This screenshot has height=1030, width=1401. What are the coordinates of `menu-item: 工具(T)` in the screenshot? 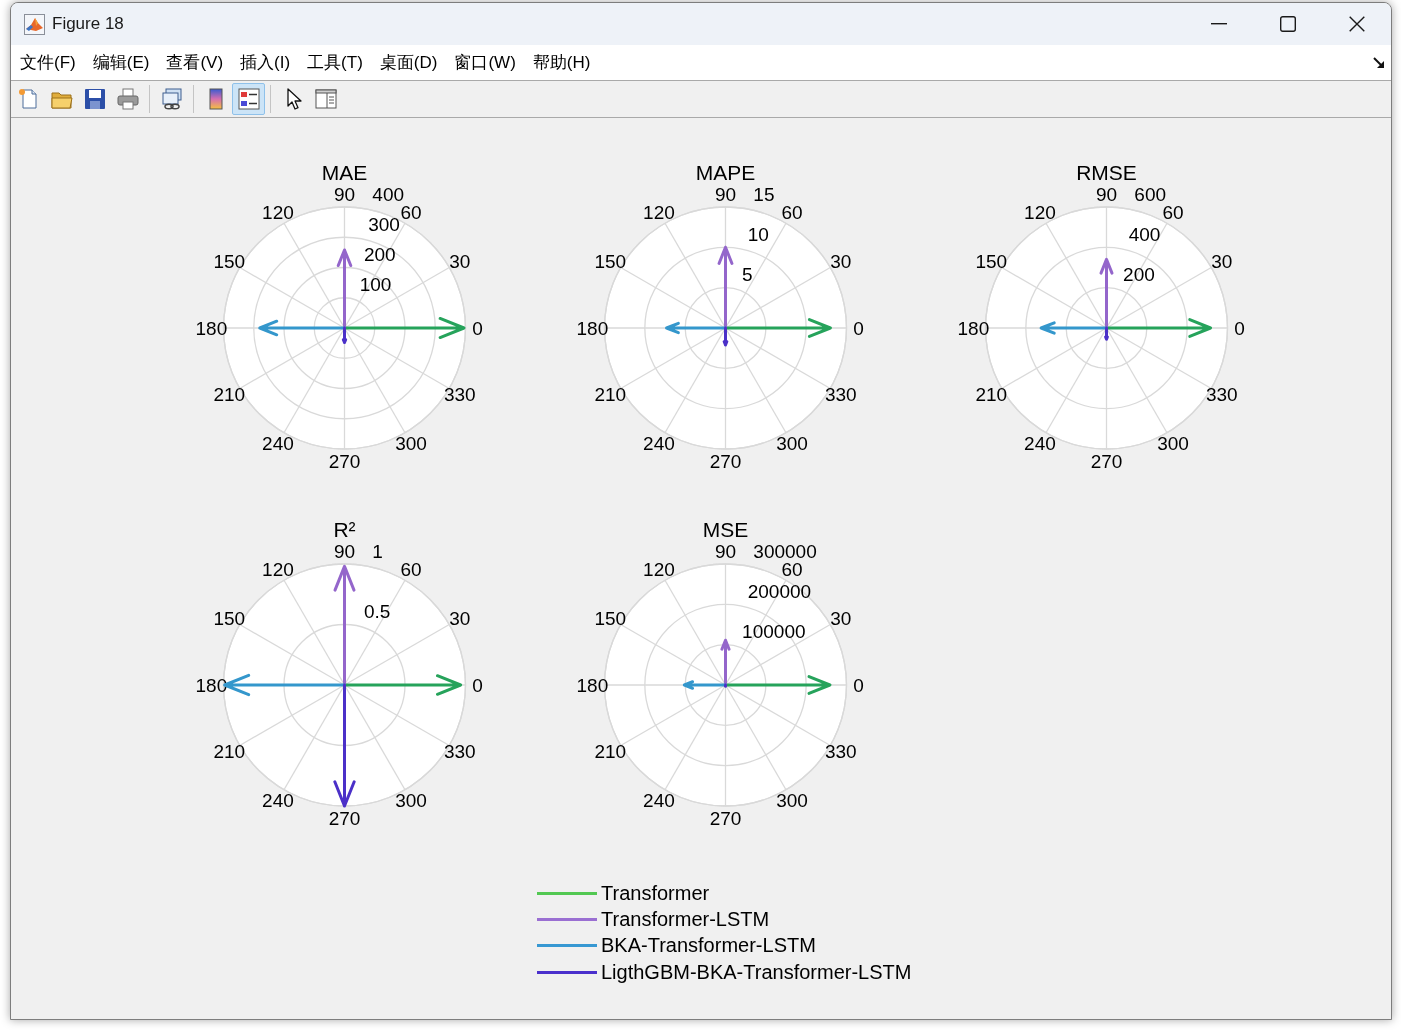 It's located at (335, 62).